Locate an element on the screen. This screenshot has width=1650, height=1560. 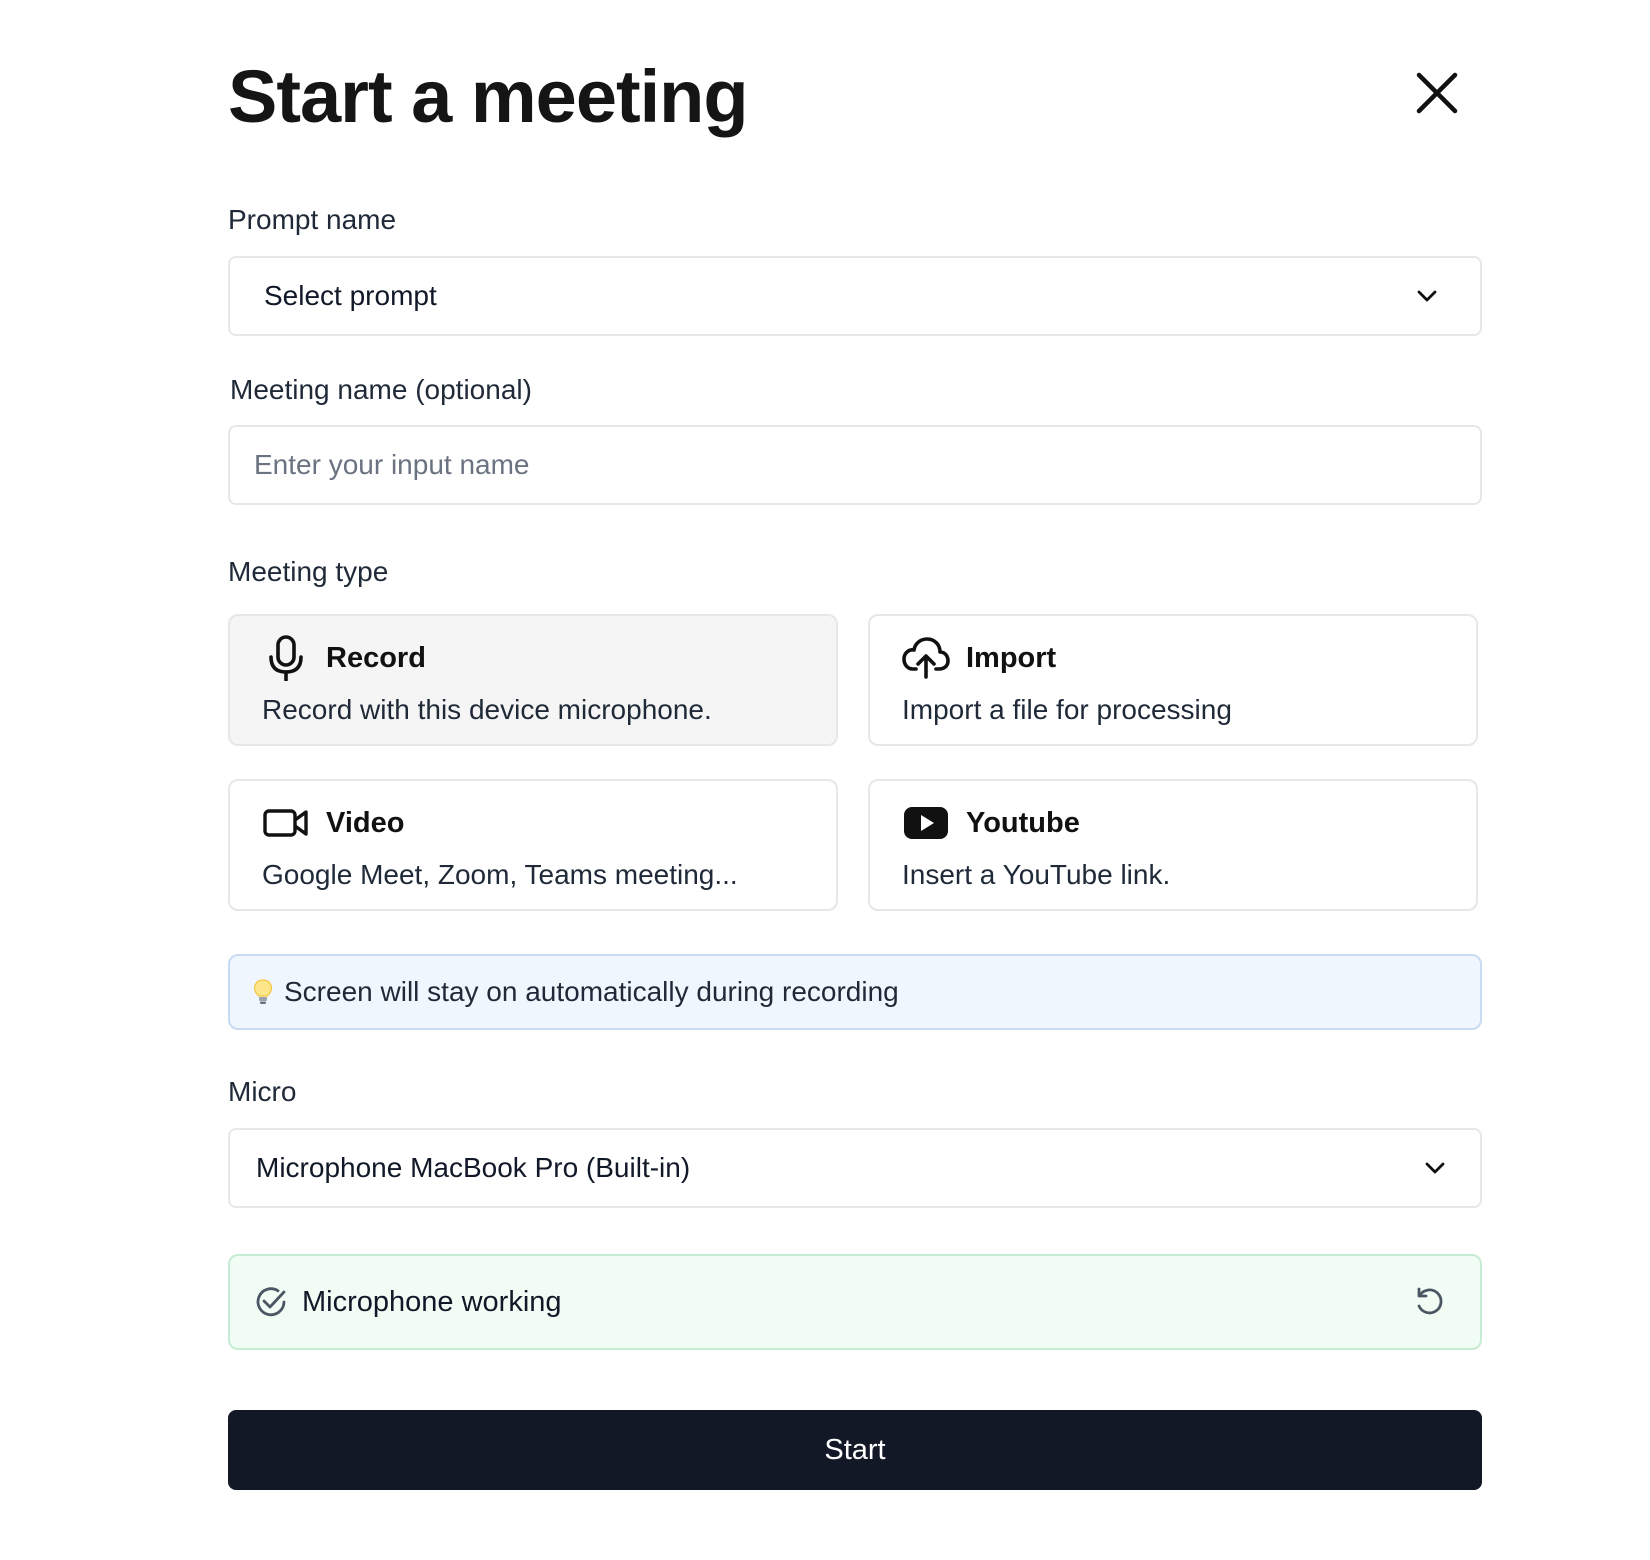
prompt-select-value: Select prompt is located at coordinates (350, 295).